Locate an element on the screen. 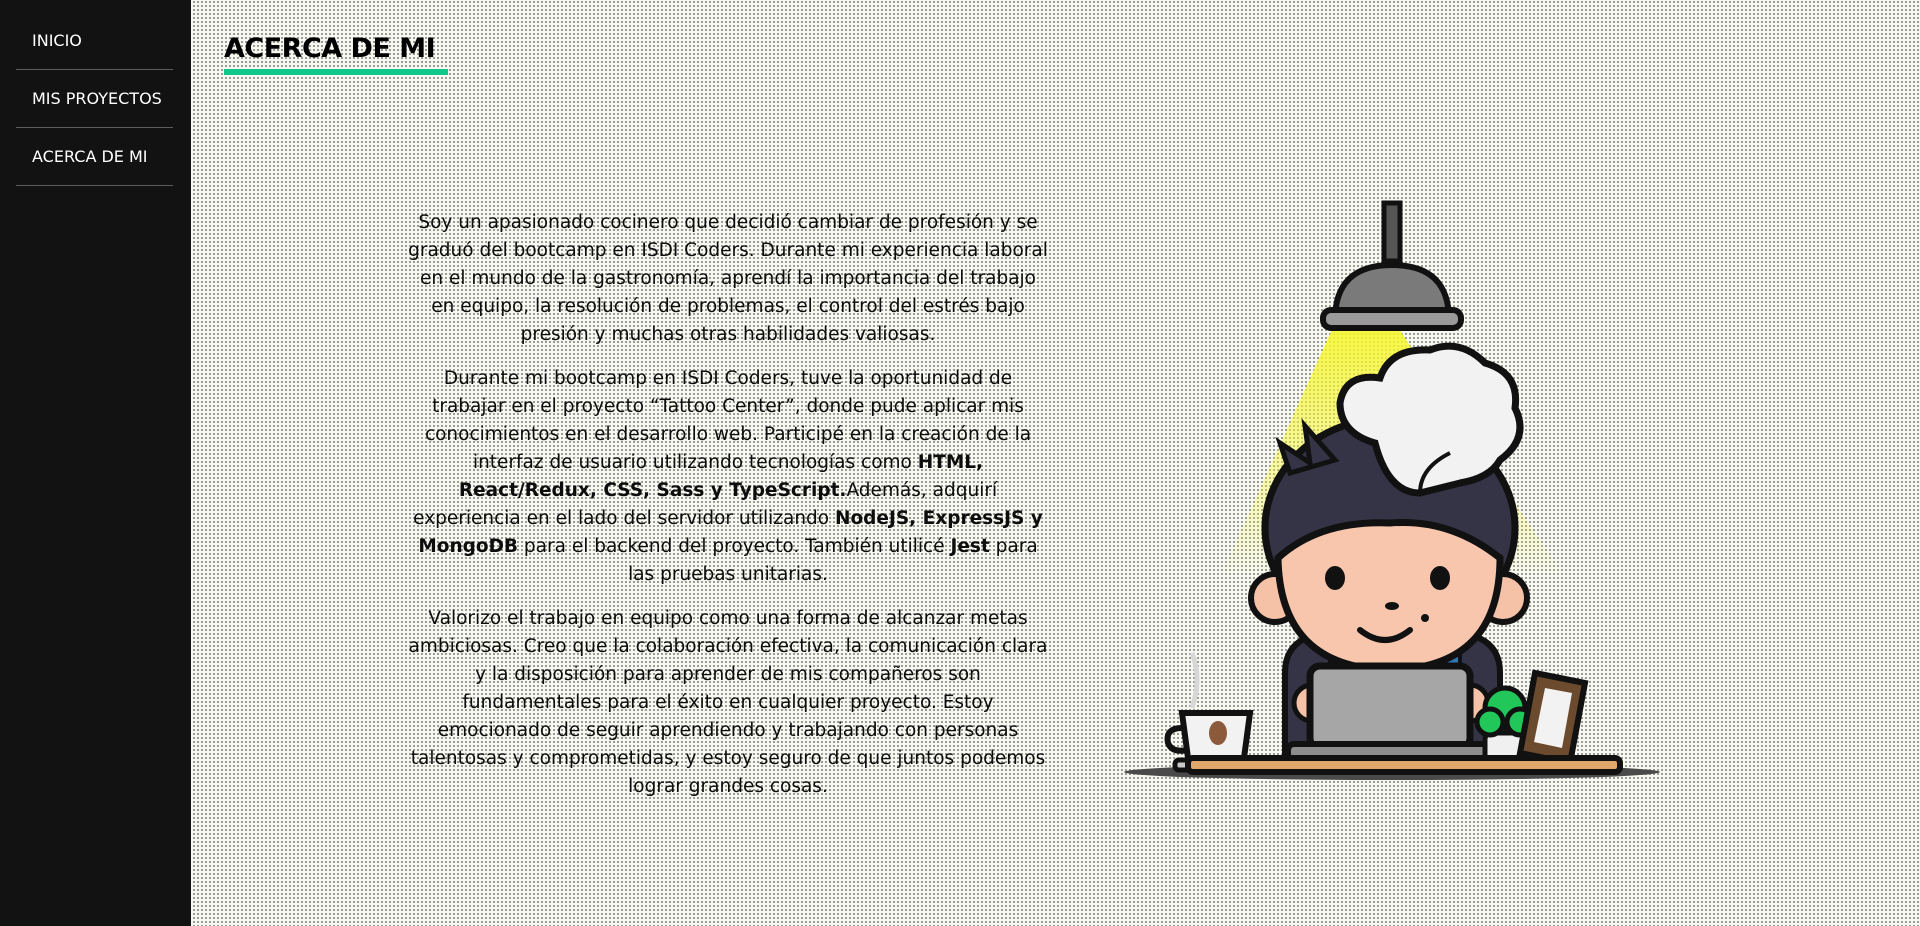 This screenshot has width=1920, height=926. sidebar-nav: INICIO MIS PROYECTOS ACERCA DE MI is located at coordinates (95, 93).